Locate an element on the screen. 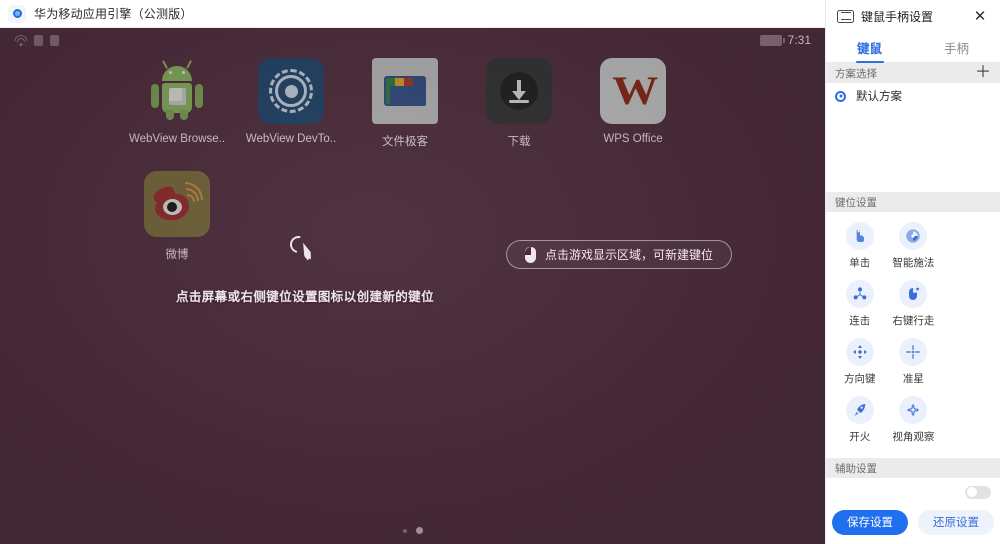  page-dot is located at coordinates (404, 530).